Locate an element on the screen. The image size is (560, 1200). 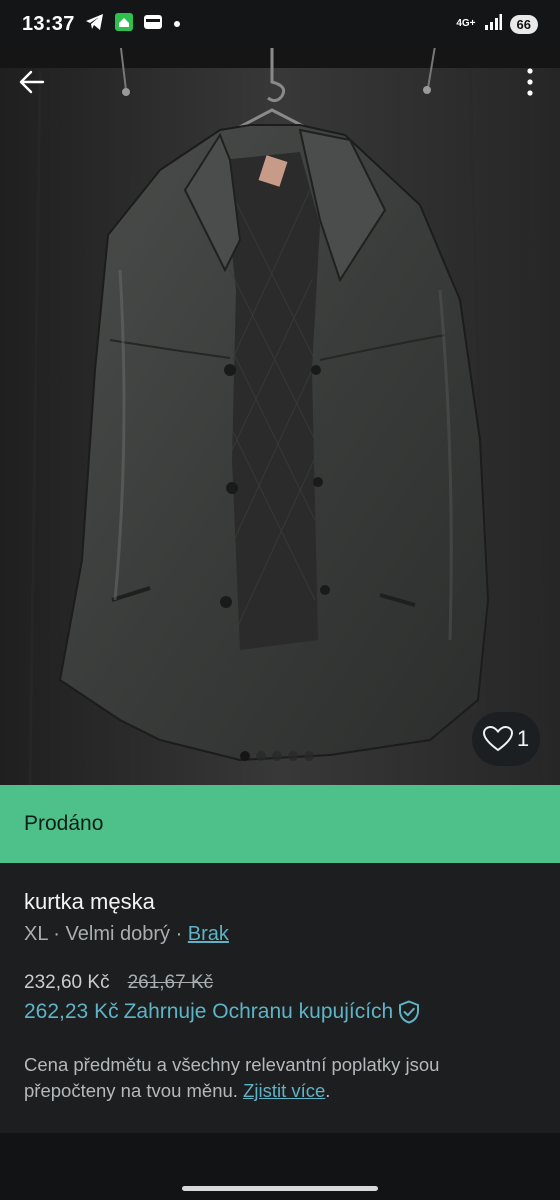
buyer-protection-link: 262,23 Kč Zahrnuje Ochranu kupujících is located at coordinates (280, 1012).